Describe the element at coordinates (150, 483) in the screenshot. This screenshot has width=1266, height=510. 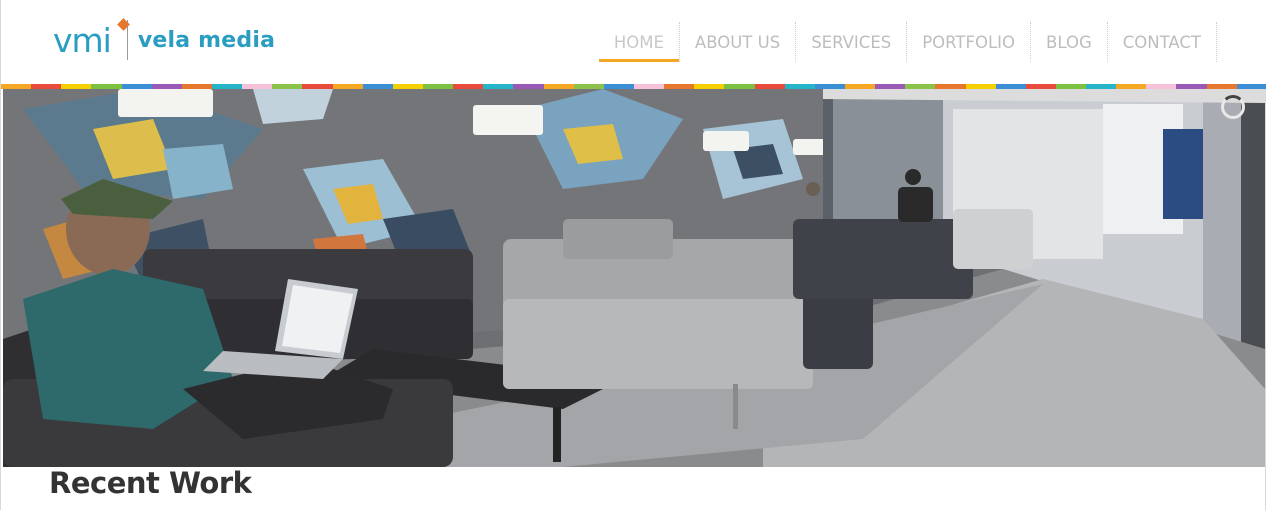
I see `recent-work-heading: Recent Work` at that location.